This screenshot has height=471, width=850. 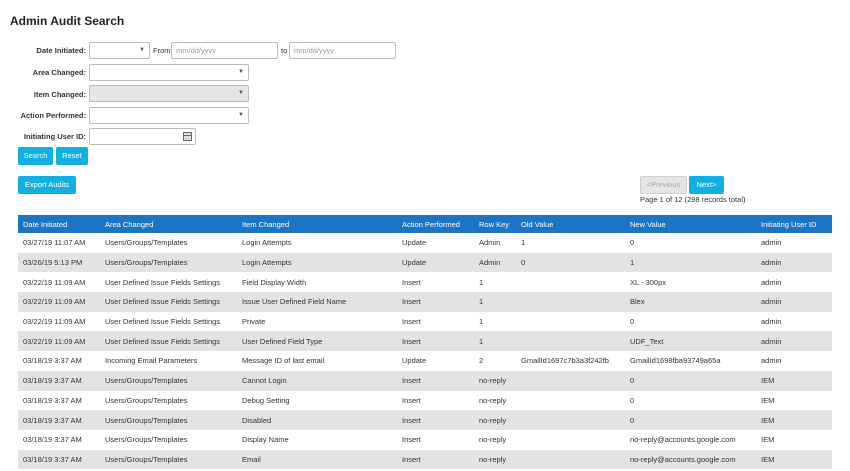 I want to click on date-initiated-label: Date Initiated:, so click(x=61, y=50).